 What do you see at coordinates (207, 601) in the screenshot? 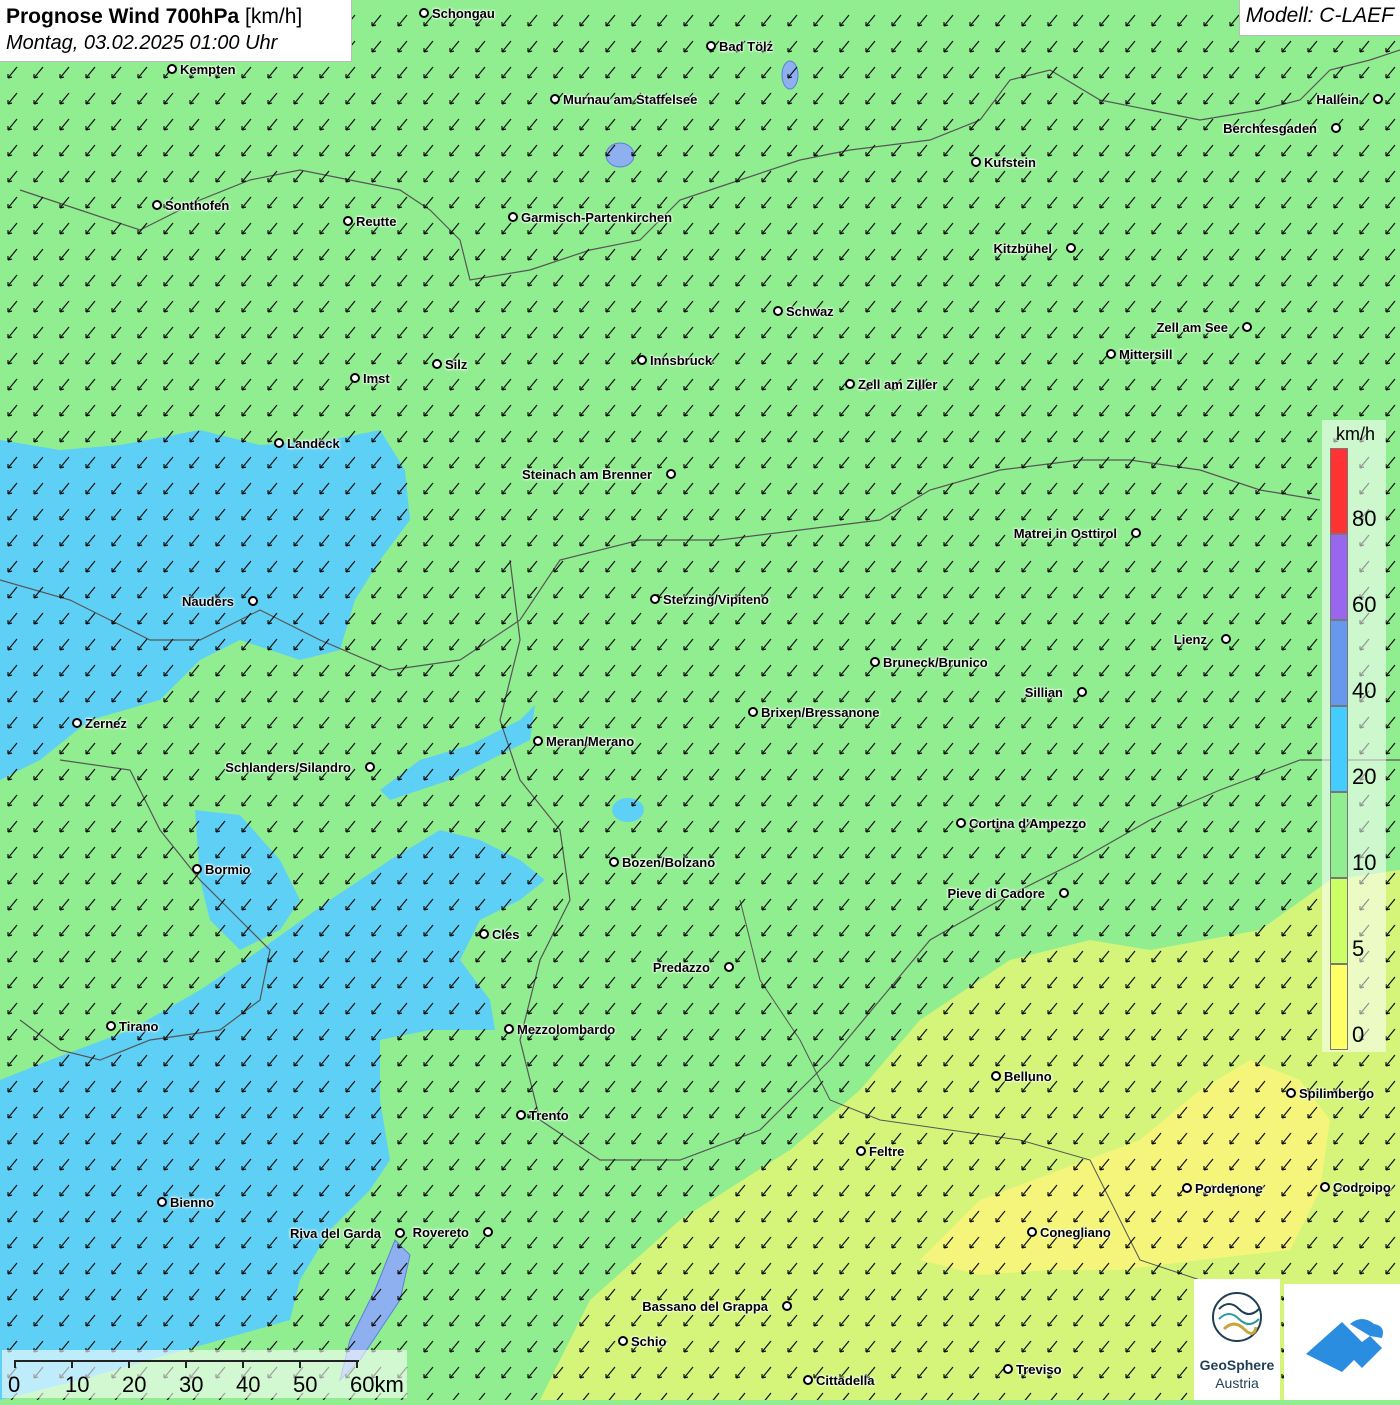
I see `city-label: Nauders` at bounding box center [207, 601].